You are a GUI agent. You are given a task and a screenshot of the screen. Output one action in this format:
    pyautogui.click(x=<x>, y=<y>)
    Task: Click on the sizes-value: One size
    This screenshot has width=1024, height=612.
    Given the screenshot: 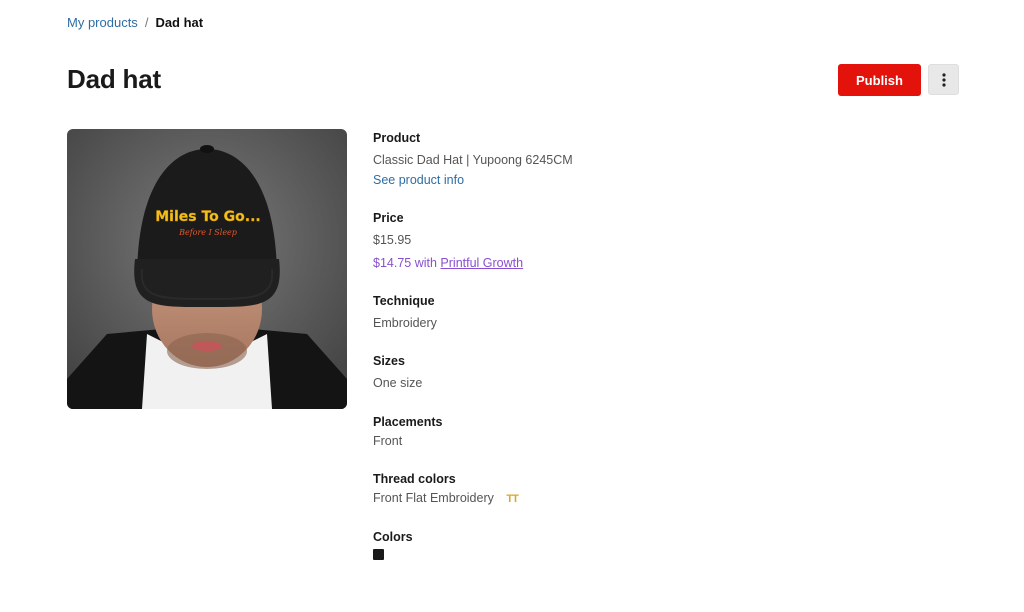 What is the action you would take?
    pyautogui.click(x=398, y=383)
    